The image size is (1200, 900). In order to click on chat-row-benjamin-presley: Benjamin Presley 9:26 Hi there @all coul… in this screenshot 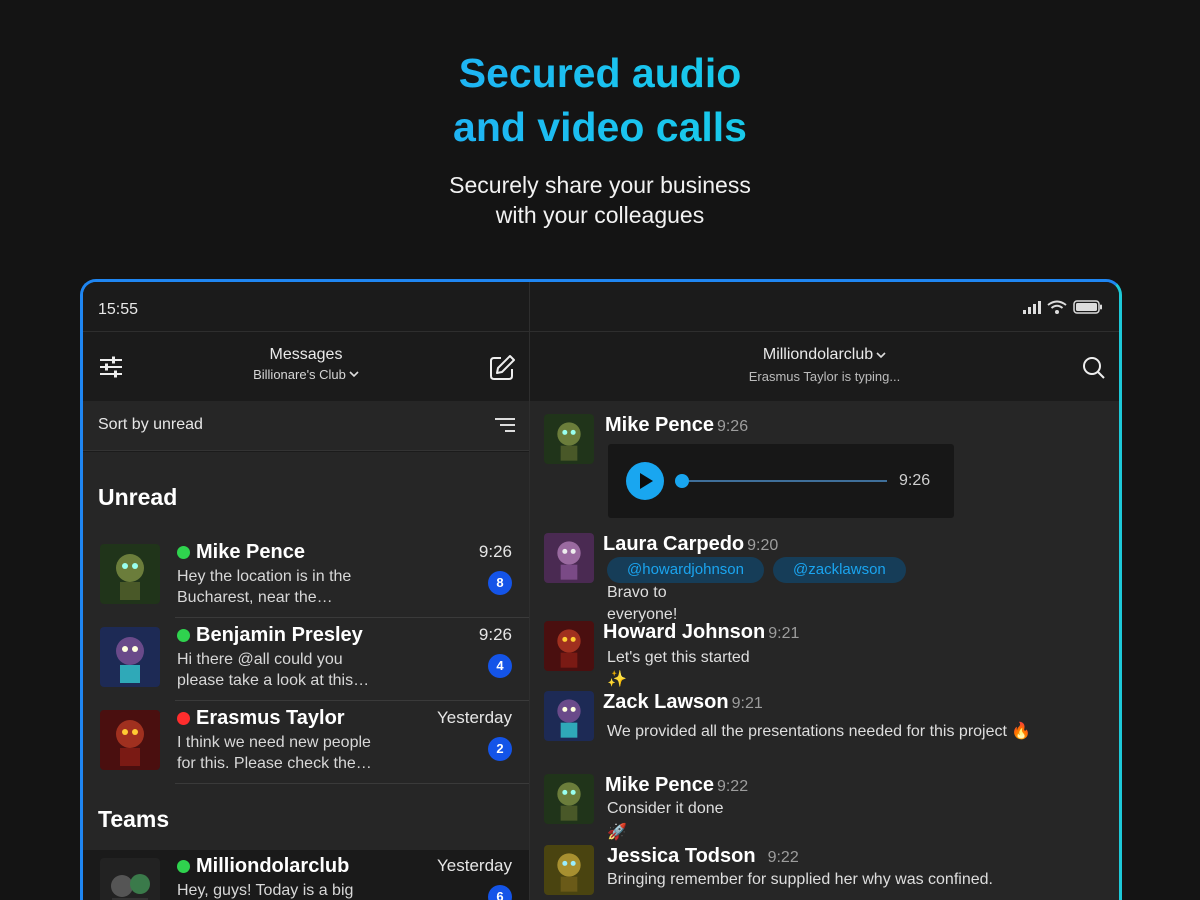, I will do `click(306, 660)`.